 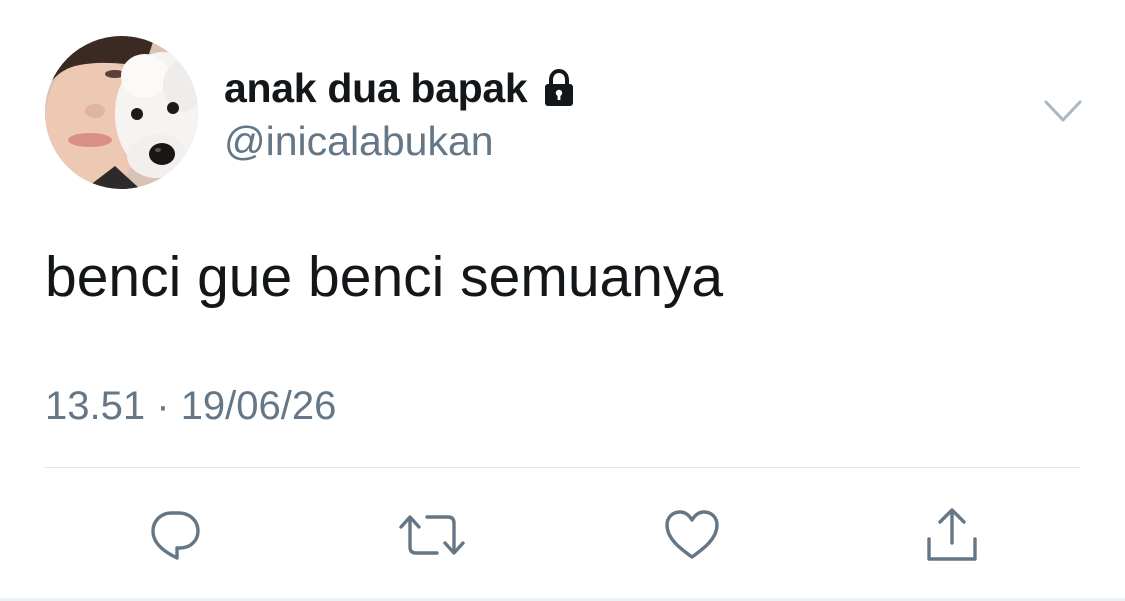 I want to click on share-button, so click(x=952, y=535).